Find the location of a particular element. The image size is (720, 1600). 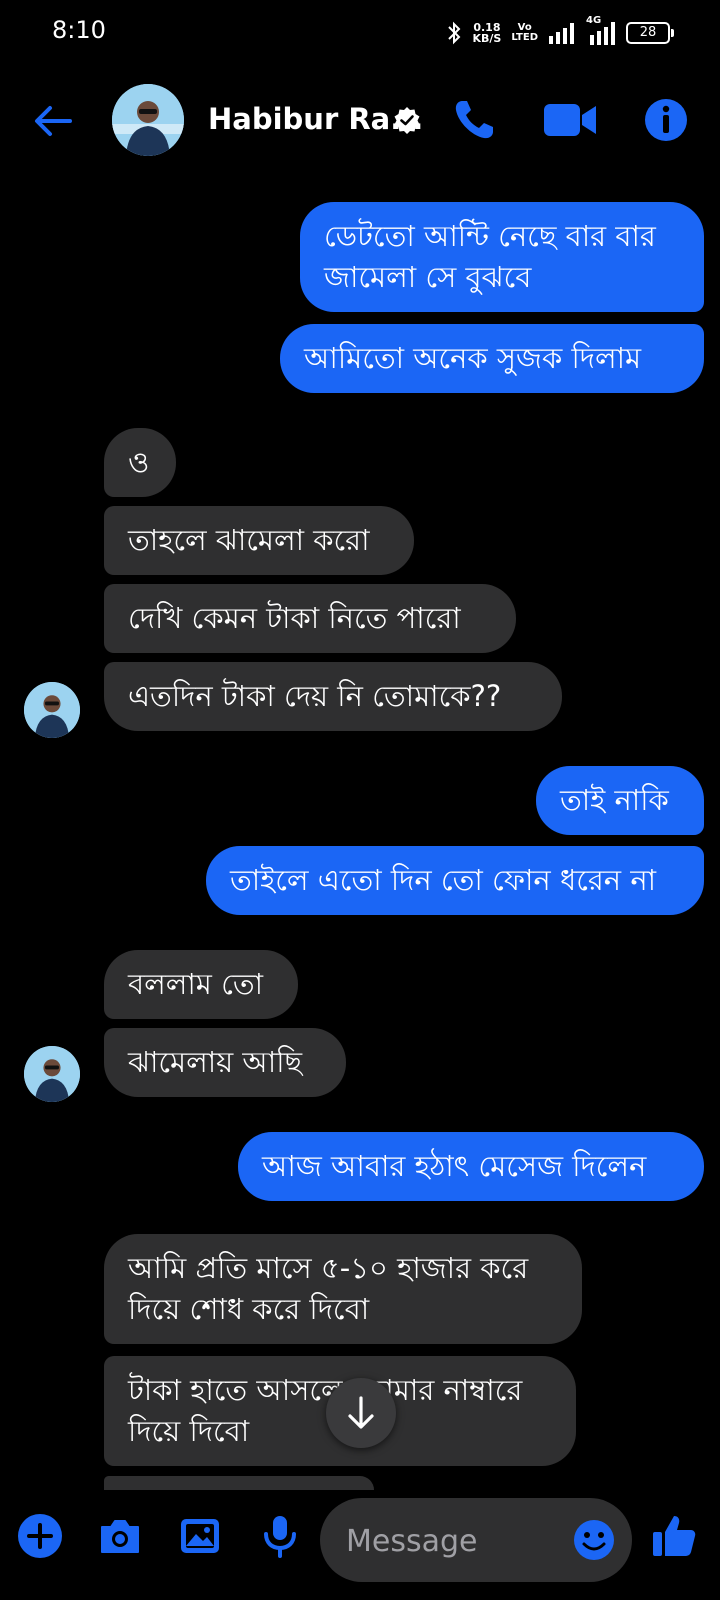

thumbs-up-icon is located at coordinates (674, 1536).